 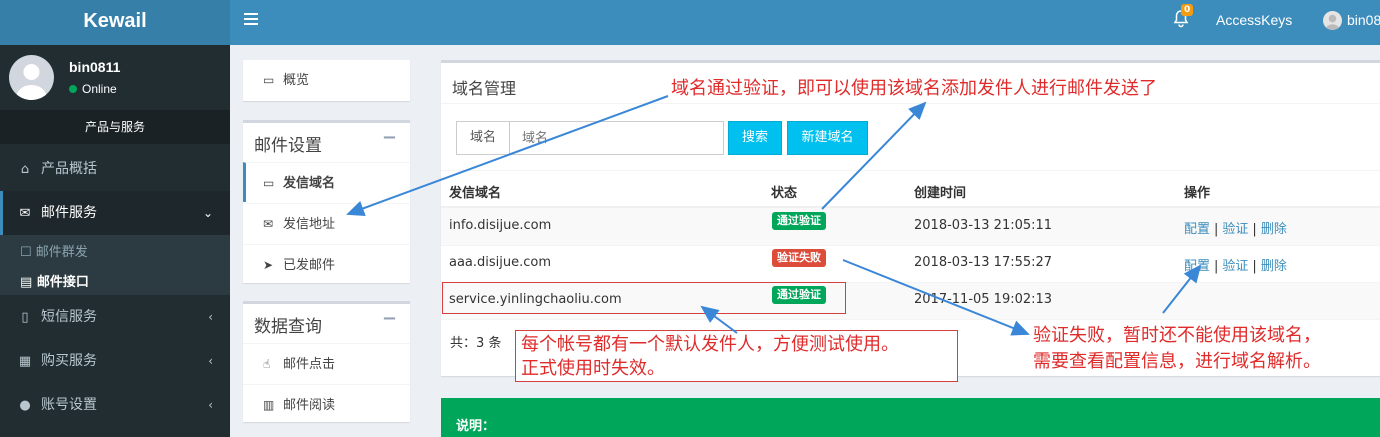 What do you see at coordinates (25, 169) in the screenshot?
I see `home-icon: ⌂` at bounding box center [25, 169].